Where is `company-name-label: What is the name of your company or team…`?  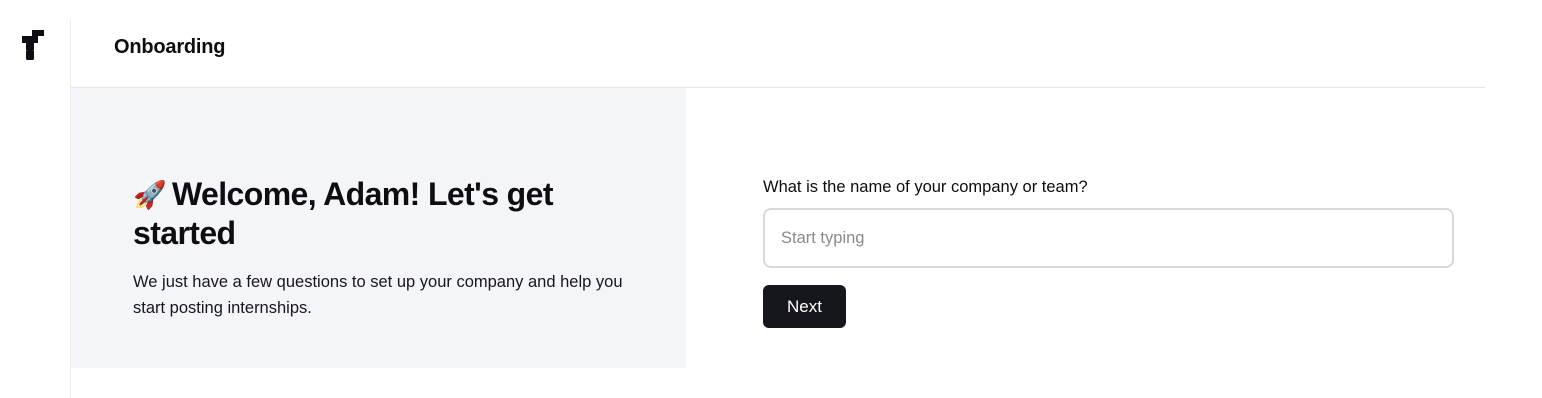 company-name-label: What is the name of your company or team… is located at coordinates (925, 187).